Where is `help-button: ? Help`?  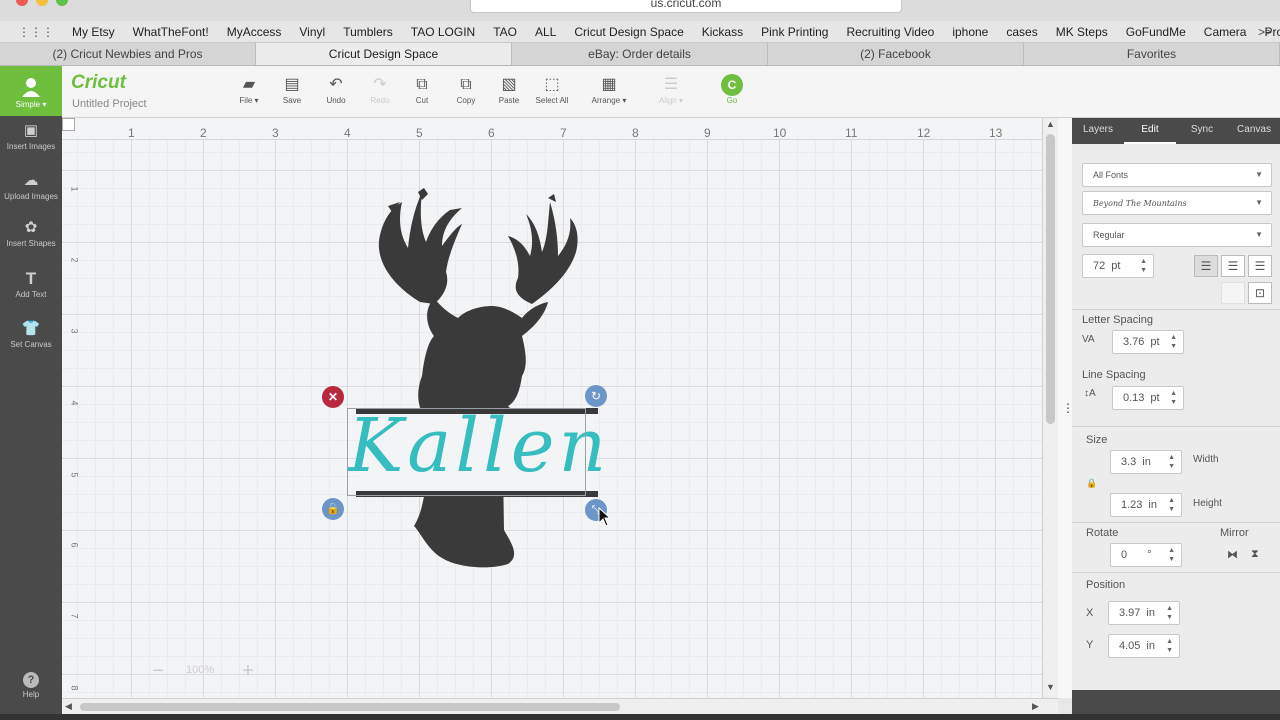 help-button: ? Help is located at coordinates (31, 685).